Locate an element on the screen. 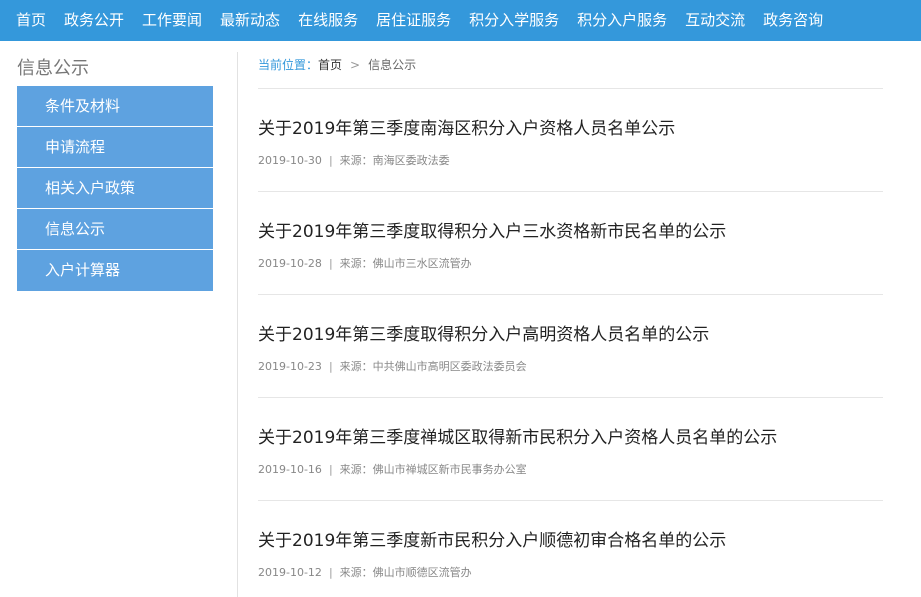 The height and width of the screenshot is (597, 921). article-source: 来源：中共佛山市高明区委政法委员会 is located at coordinates (433, 366).